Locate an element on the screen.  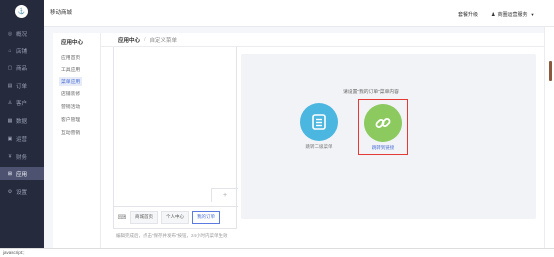
sidebar-item-label: 应用 is located at coordinates (22, 174).